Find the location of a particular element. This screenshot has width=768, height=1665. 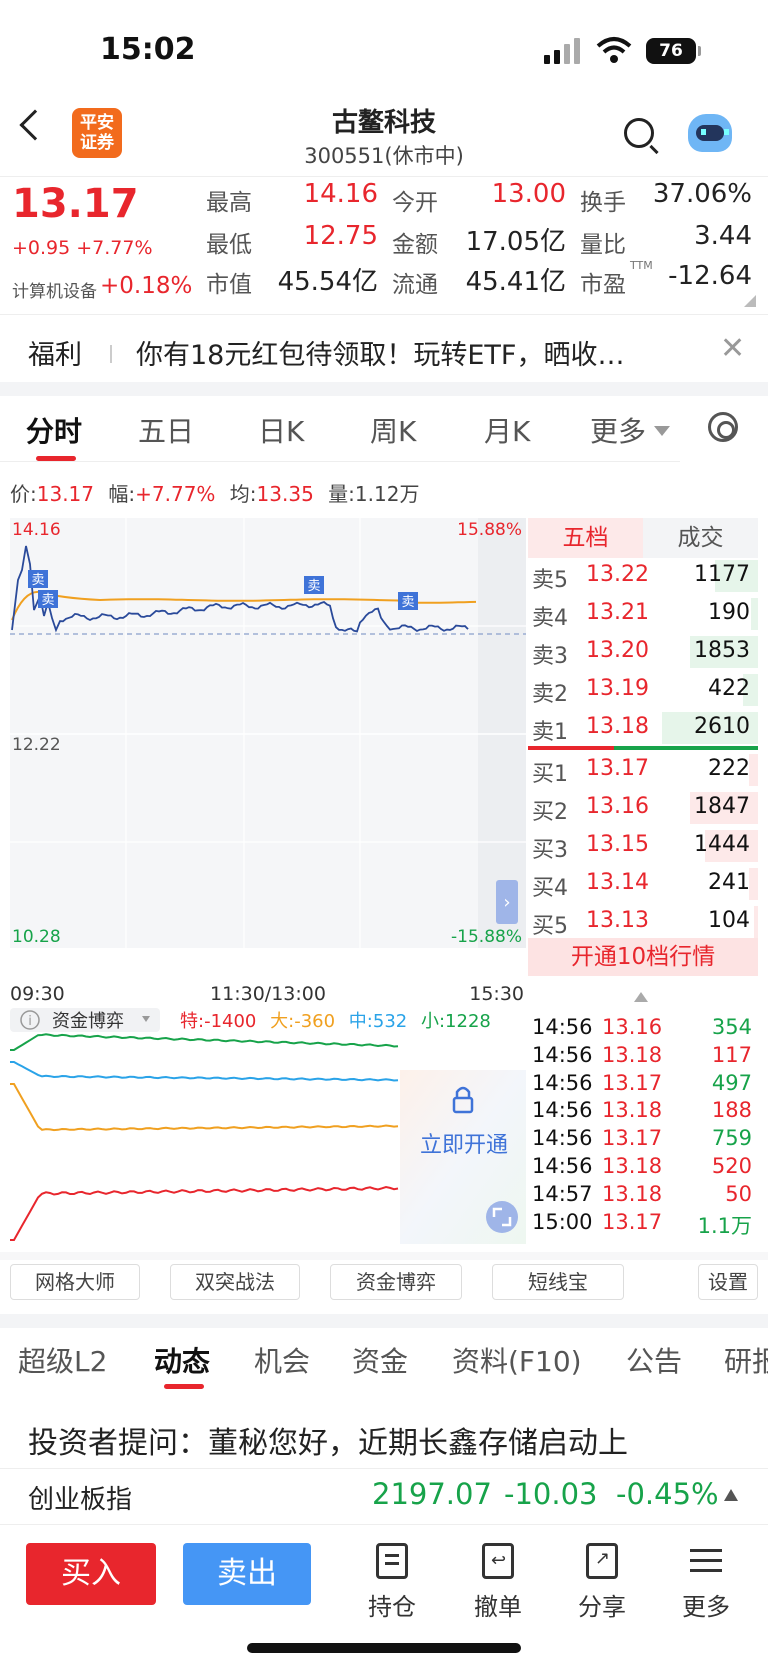

book-price: 13.13 is located at coordinates (617, 920).